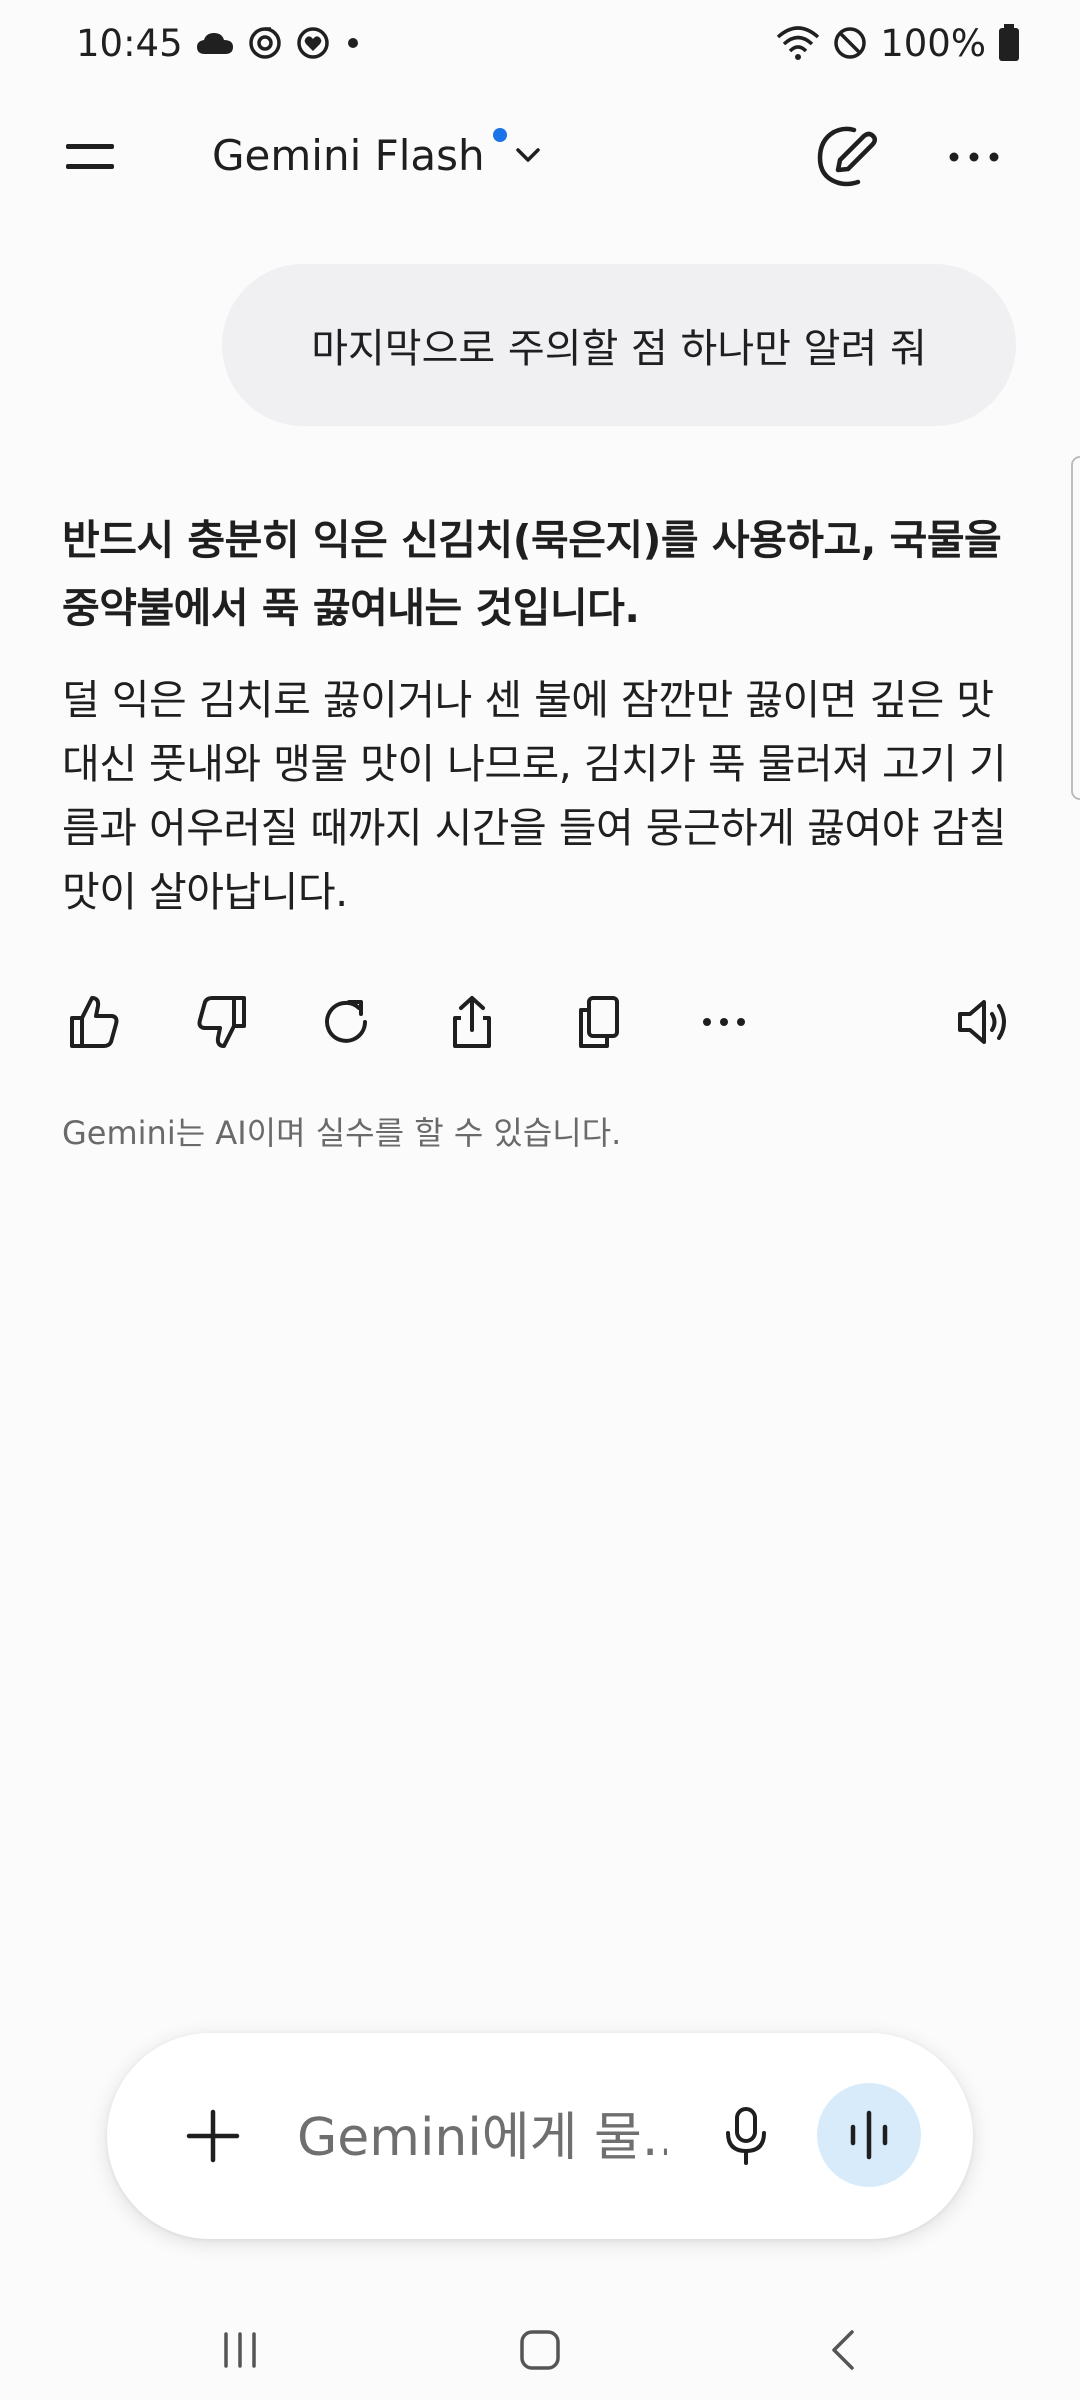 The image size is (1080, 2400). I want to click on share-icon, so click(472, 1022).